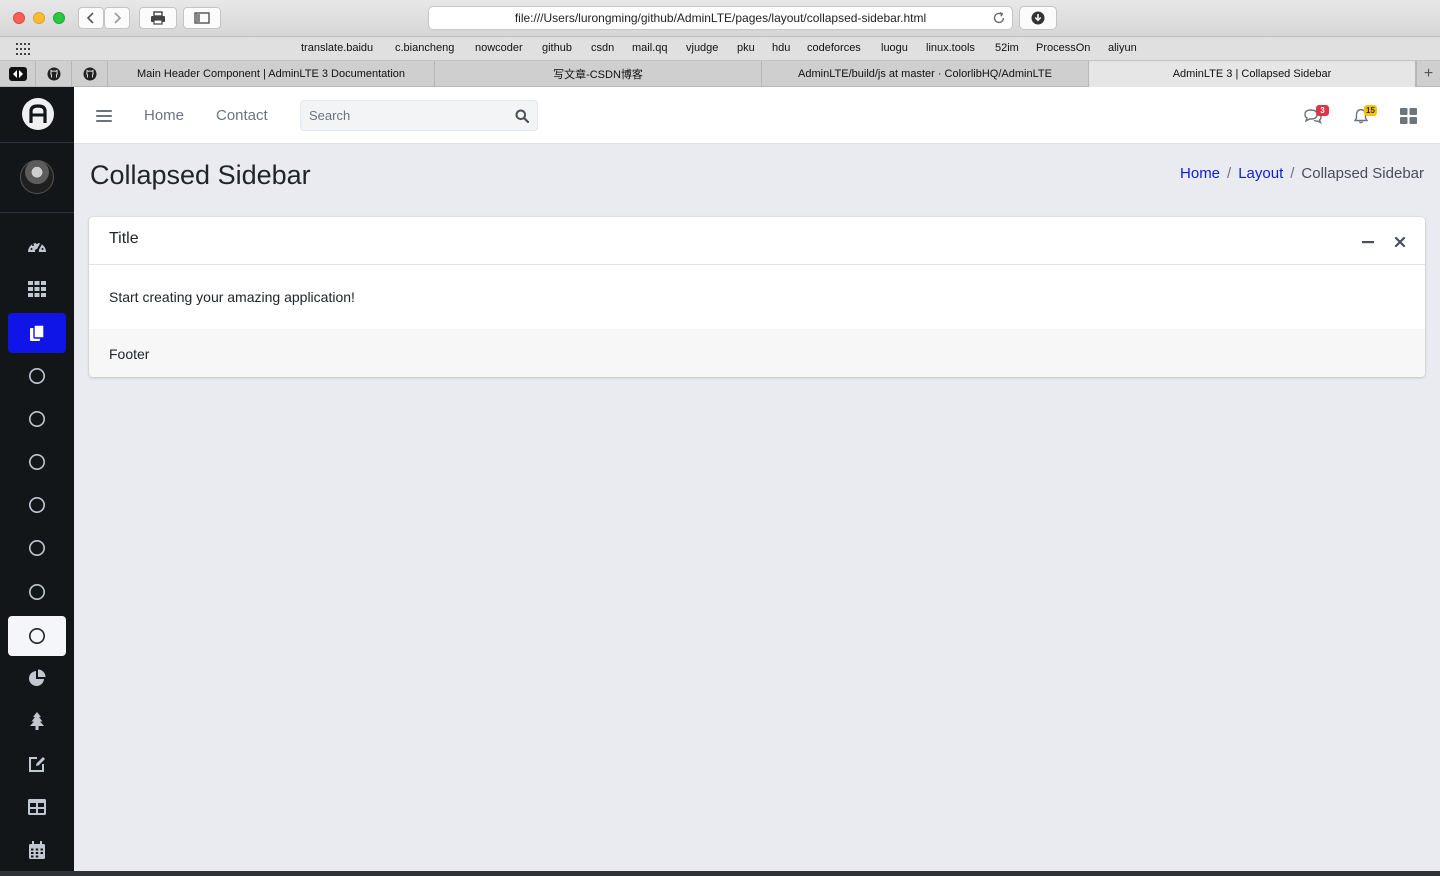 The height and width of the screenshot is (876, 1440). I want to click on breadcrumb: Home / Layout / Collapsed Sidebar, so click(1302, 173).